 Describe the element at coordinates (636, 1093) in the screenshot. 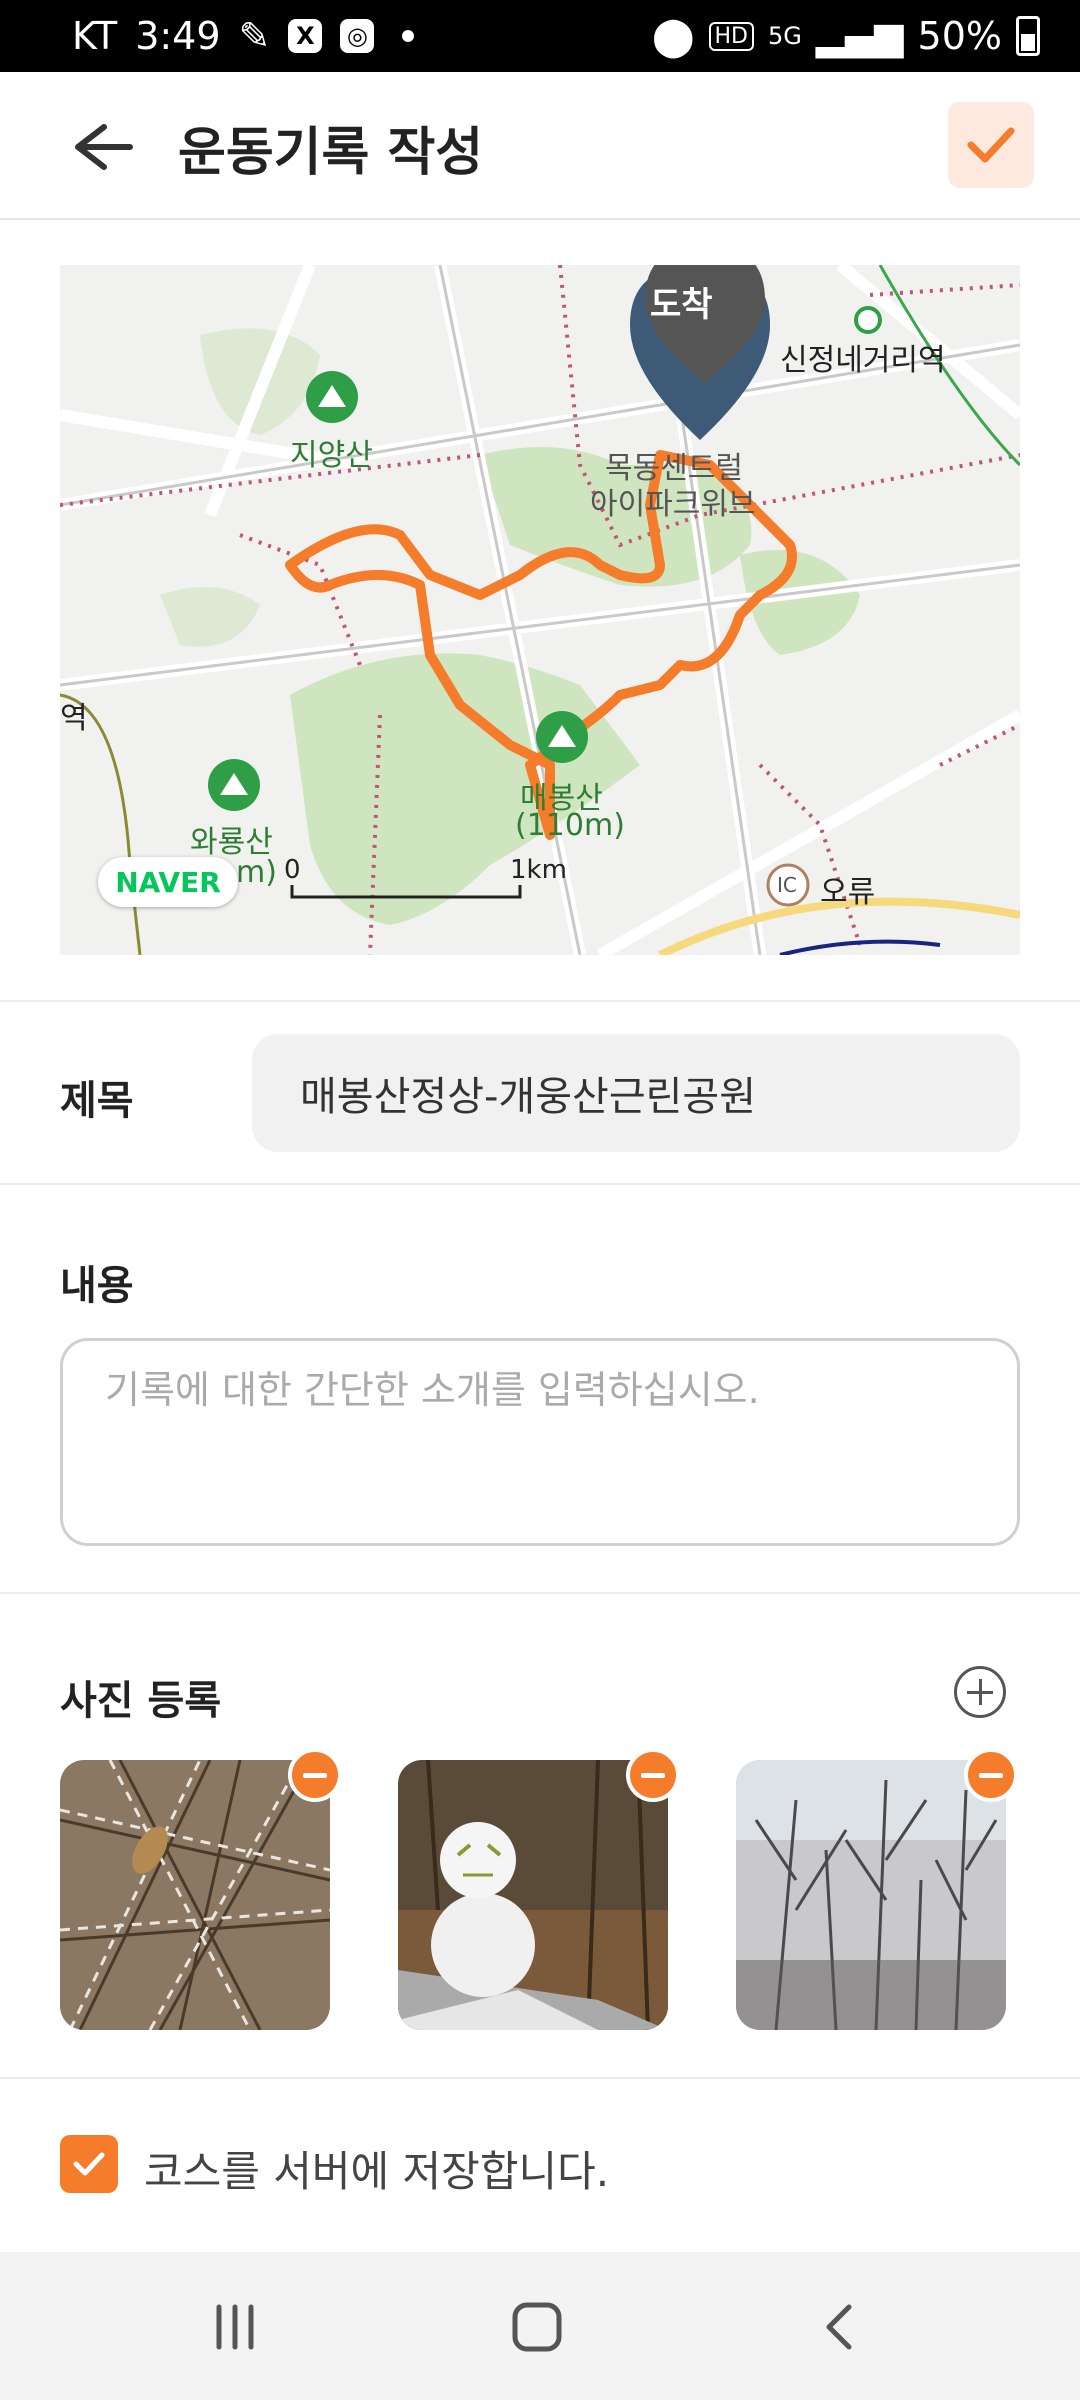

I see `title-input: 매봉산정상-개웅산근린공원` at that location.